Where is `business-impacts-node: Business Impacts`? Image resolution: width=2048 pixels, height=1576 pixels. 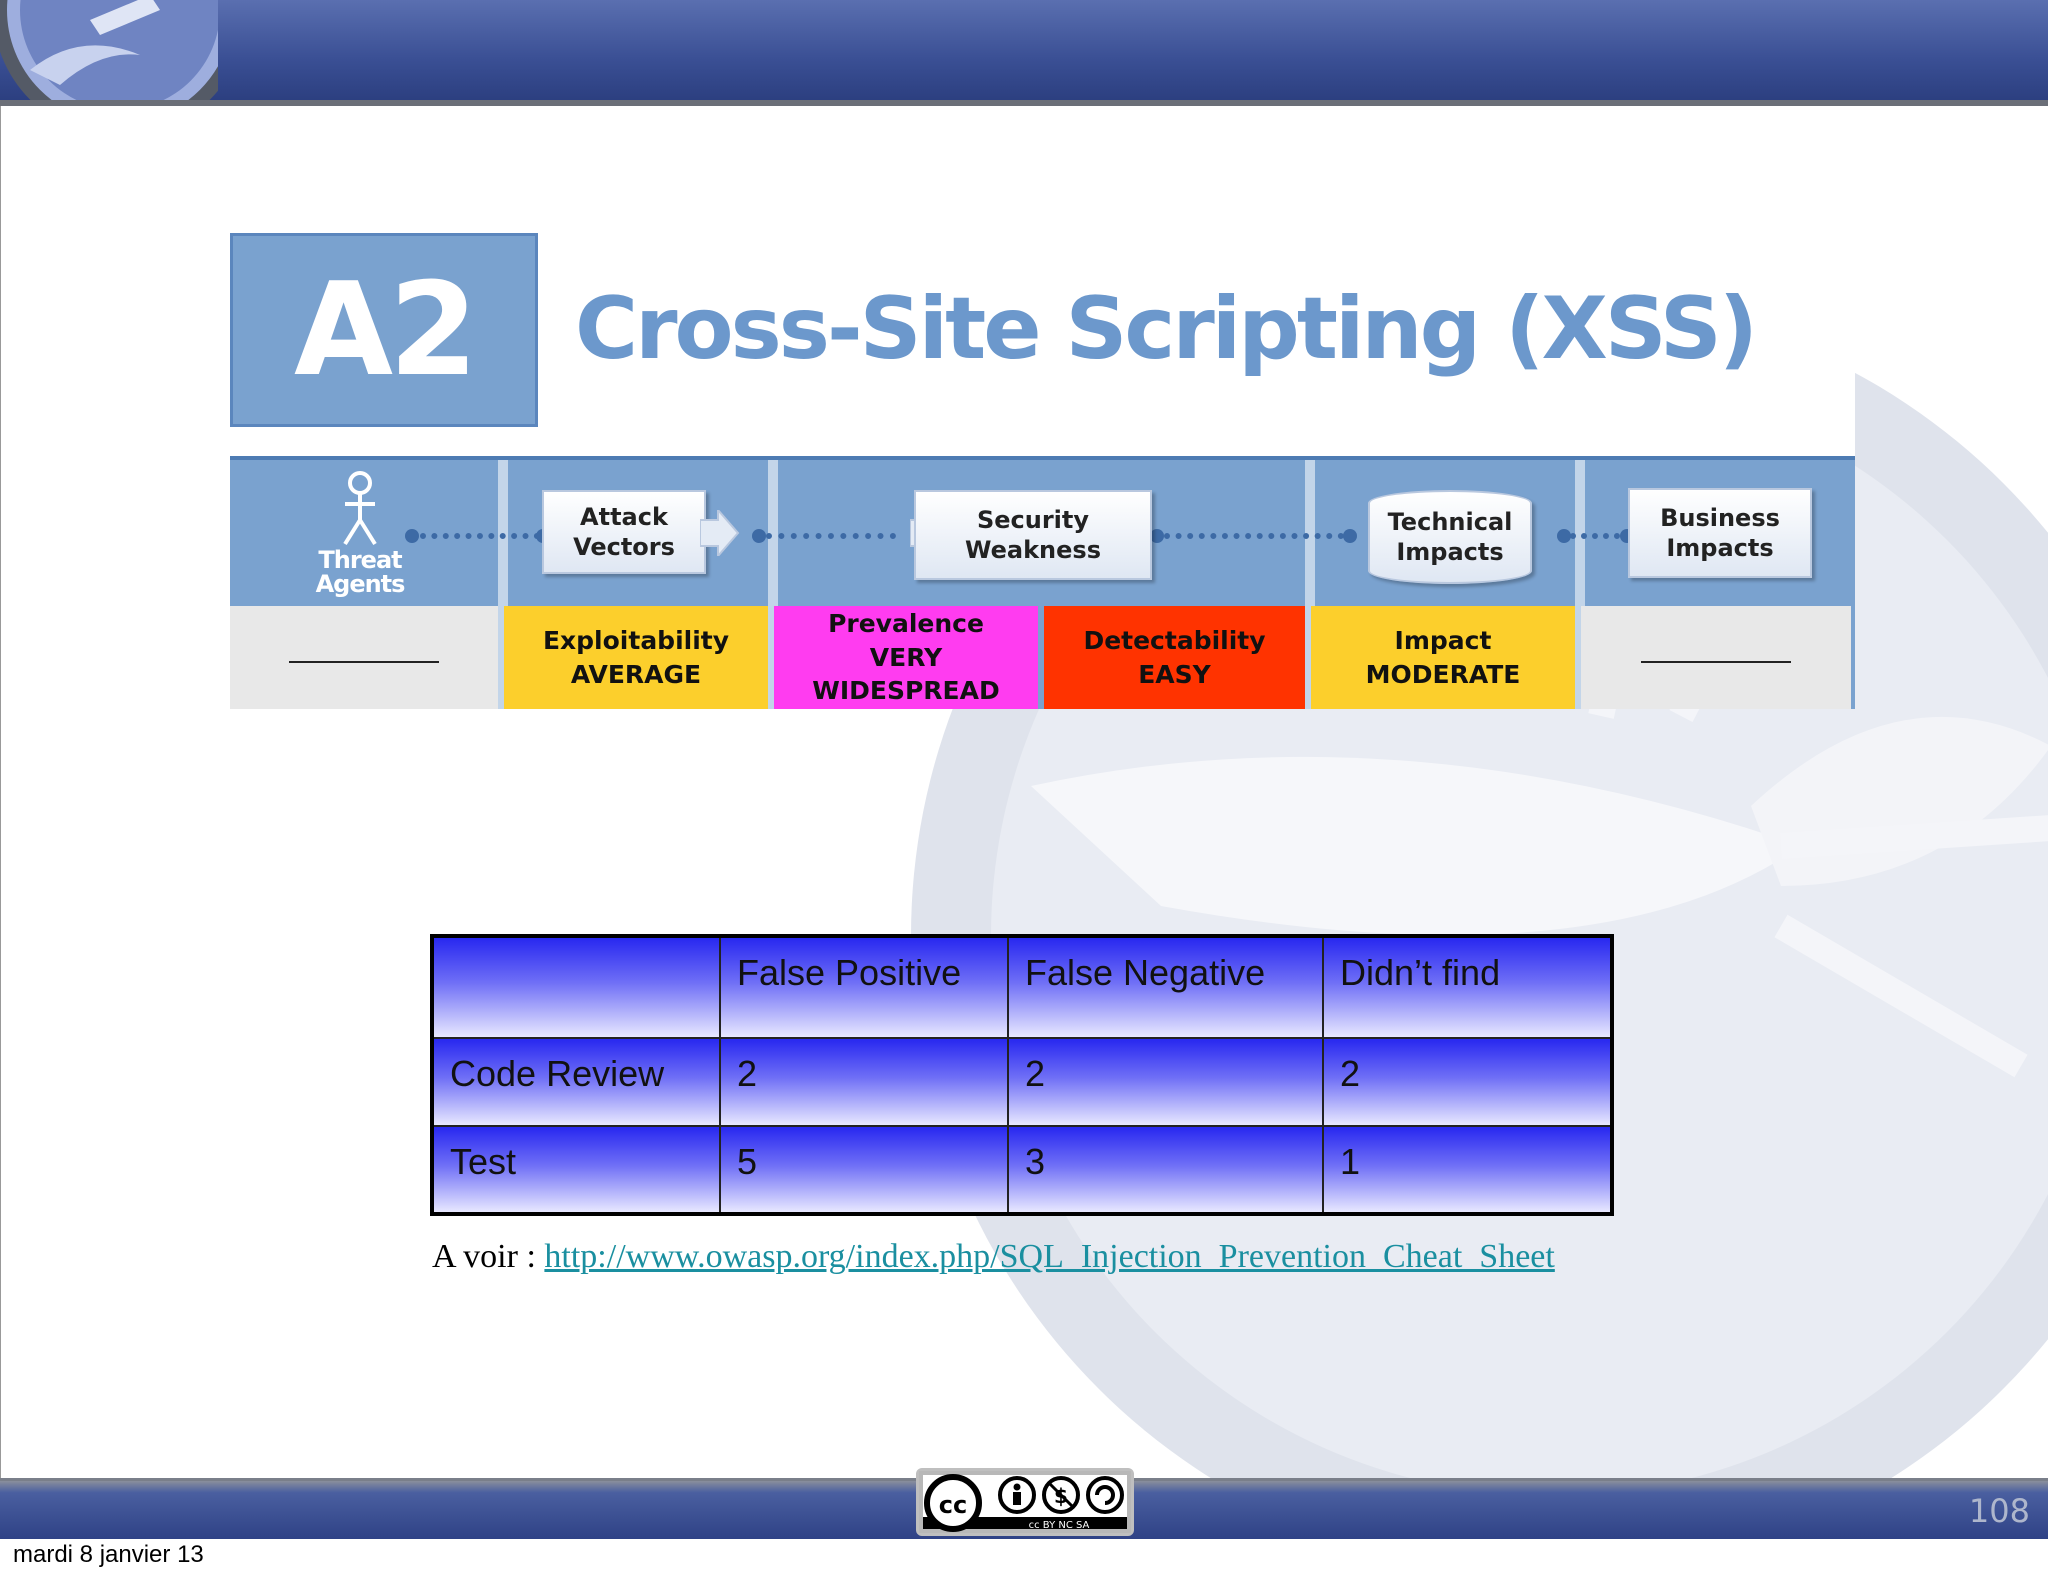 business-impacts-node: Business Impacts is located at coordinates (1720, 533).